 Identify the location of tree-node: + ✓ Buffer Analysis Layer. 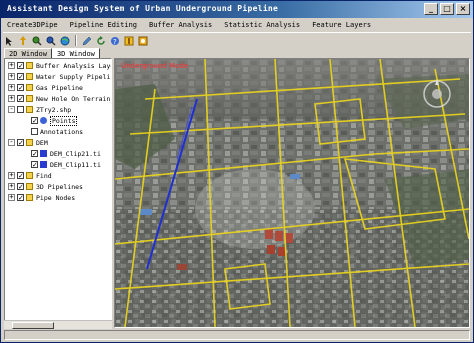
(59, 65).